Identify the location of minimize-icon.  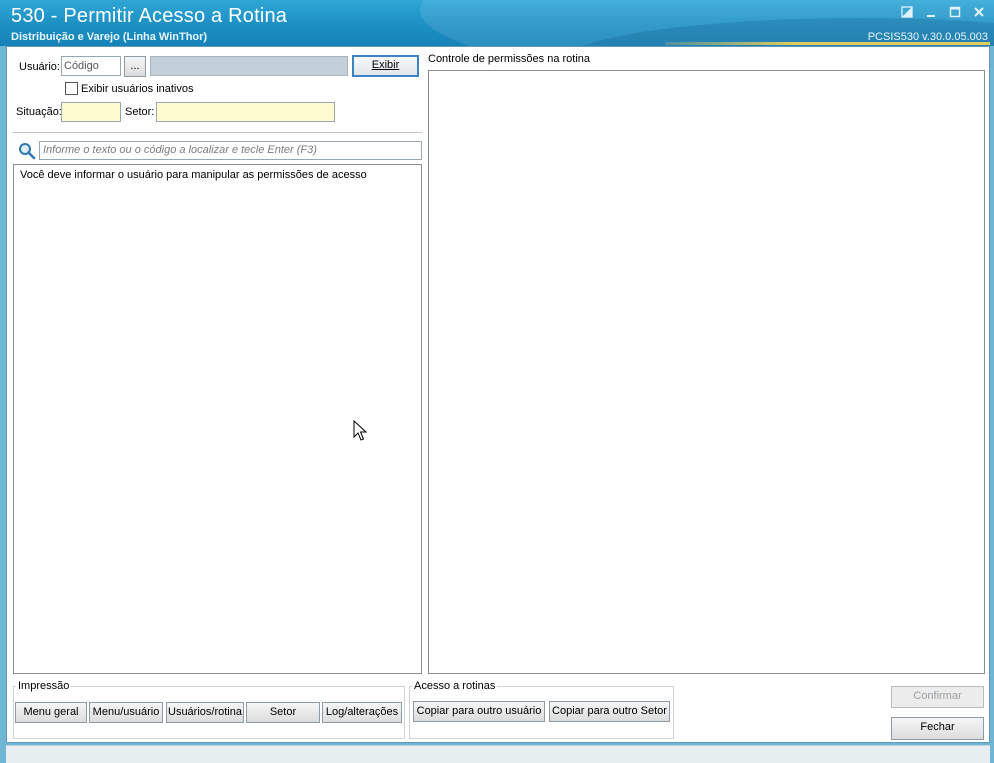
(931, 13).